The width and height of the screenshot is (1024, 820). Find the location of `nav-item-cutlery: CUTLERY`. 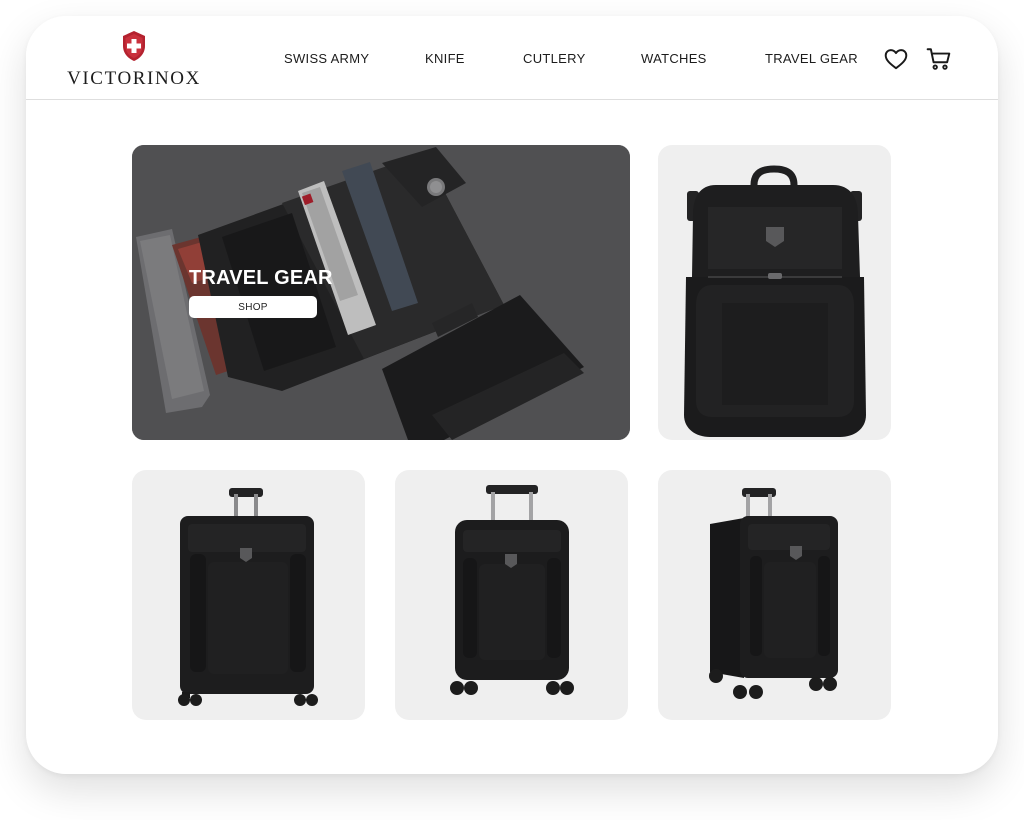

nav-item-cutlery: CUTLERY is located at coordinates (554, 58).